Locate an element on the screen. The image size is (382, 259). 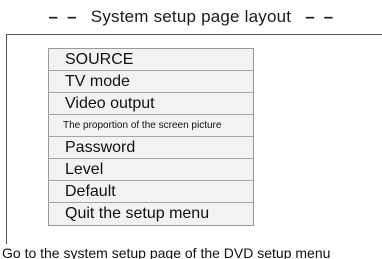
menu-item-screen-proportion: The proportion of the screen picture is located at coordinates (151, 126).